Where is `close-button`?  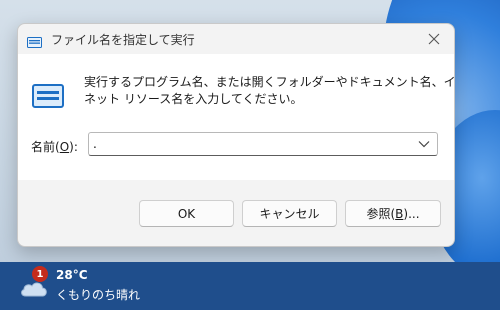 close-button is located at coordinates (434, 39).